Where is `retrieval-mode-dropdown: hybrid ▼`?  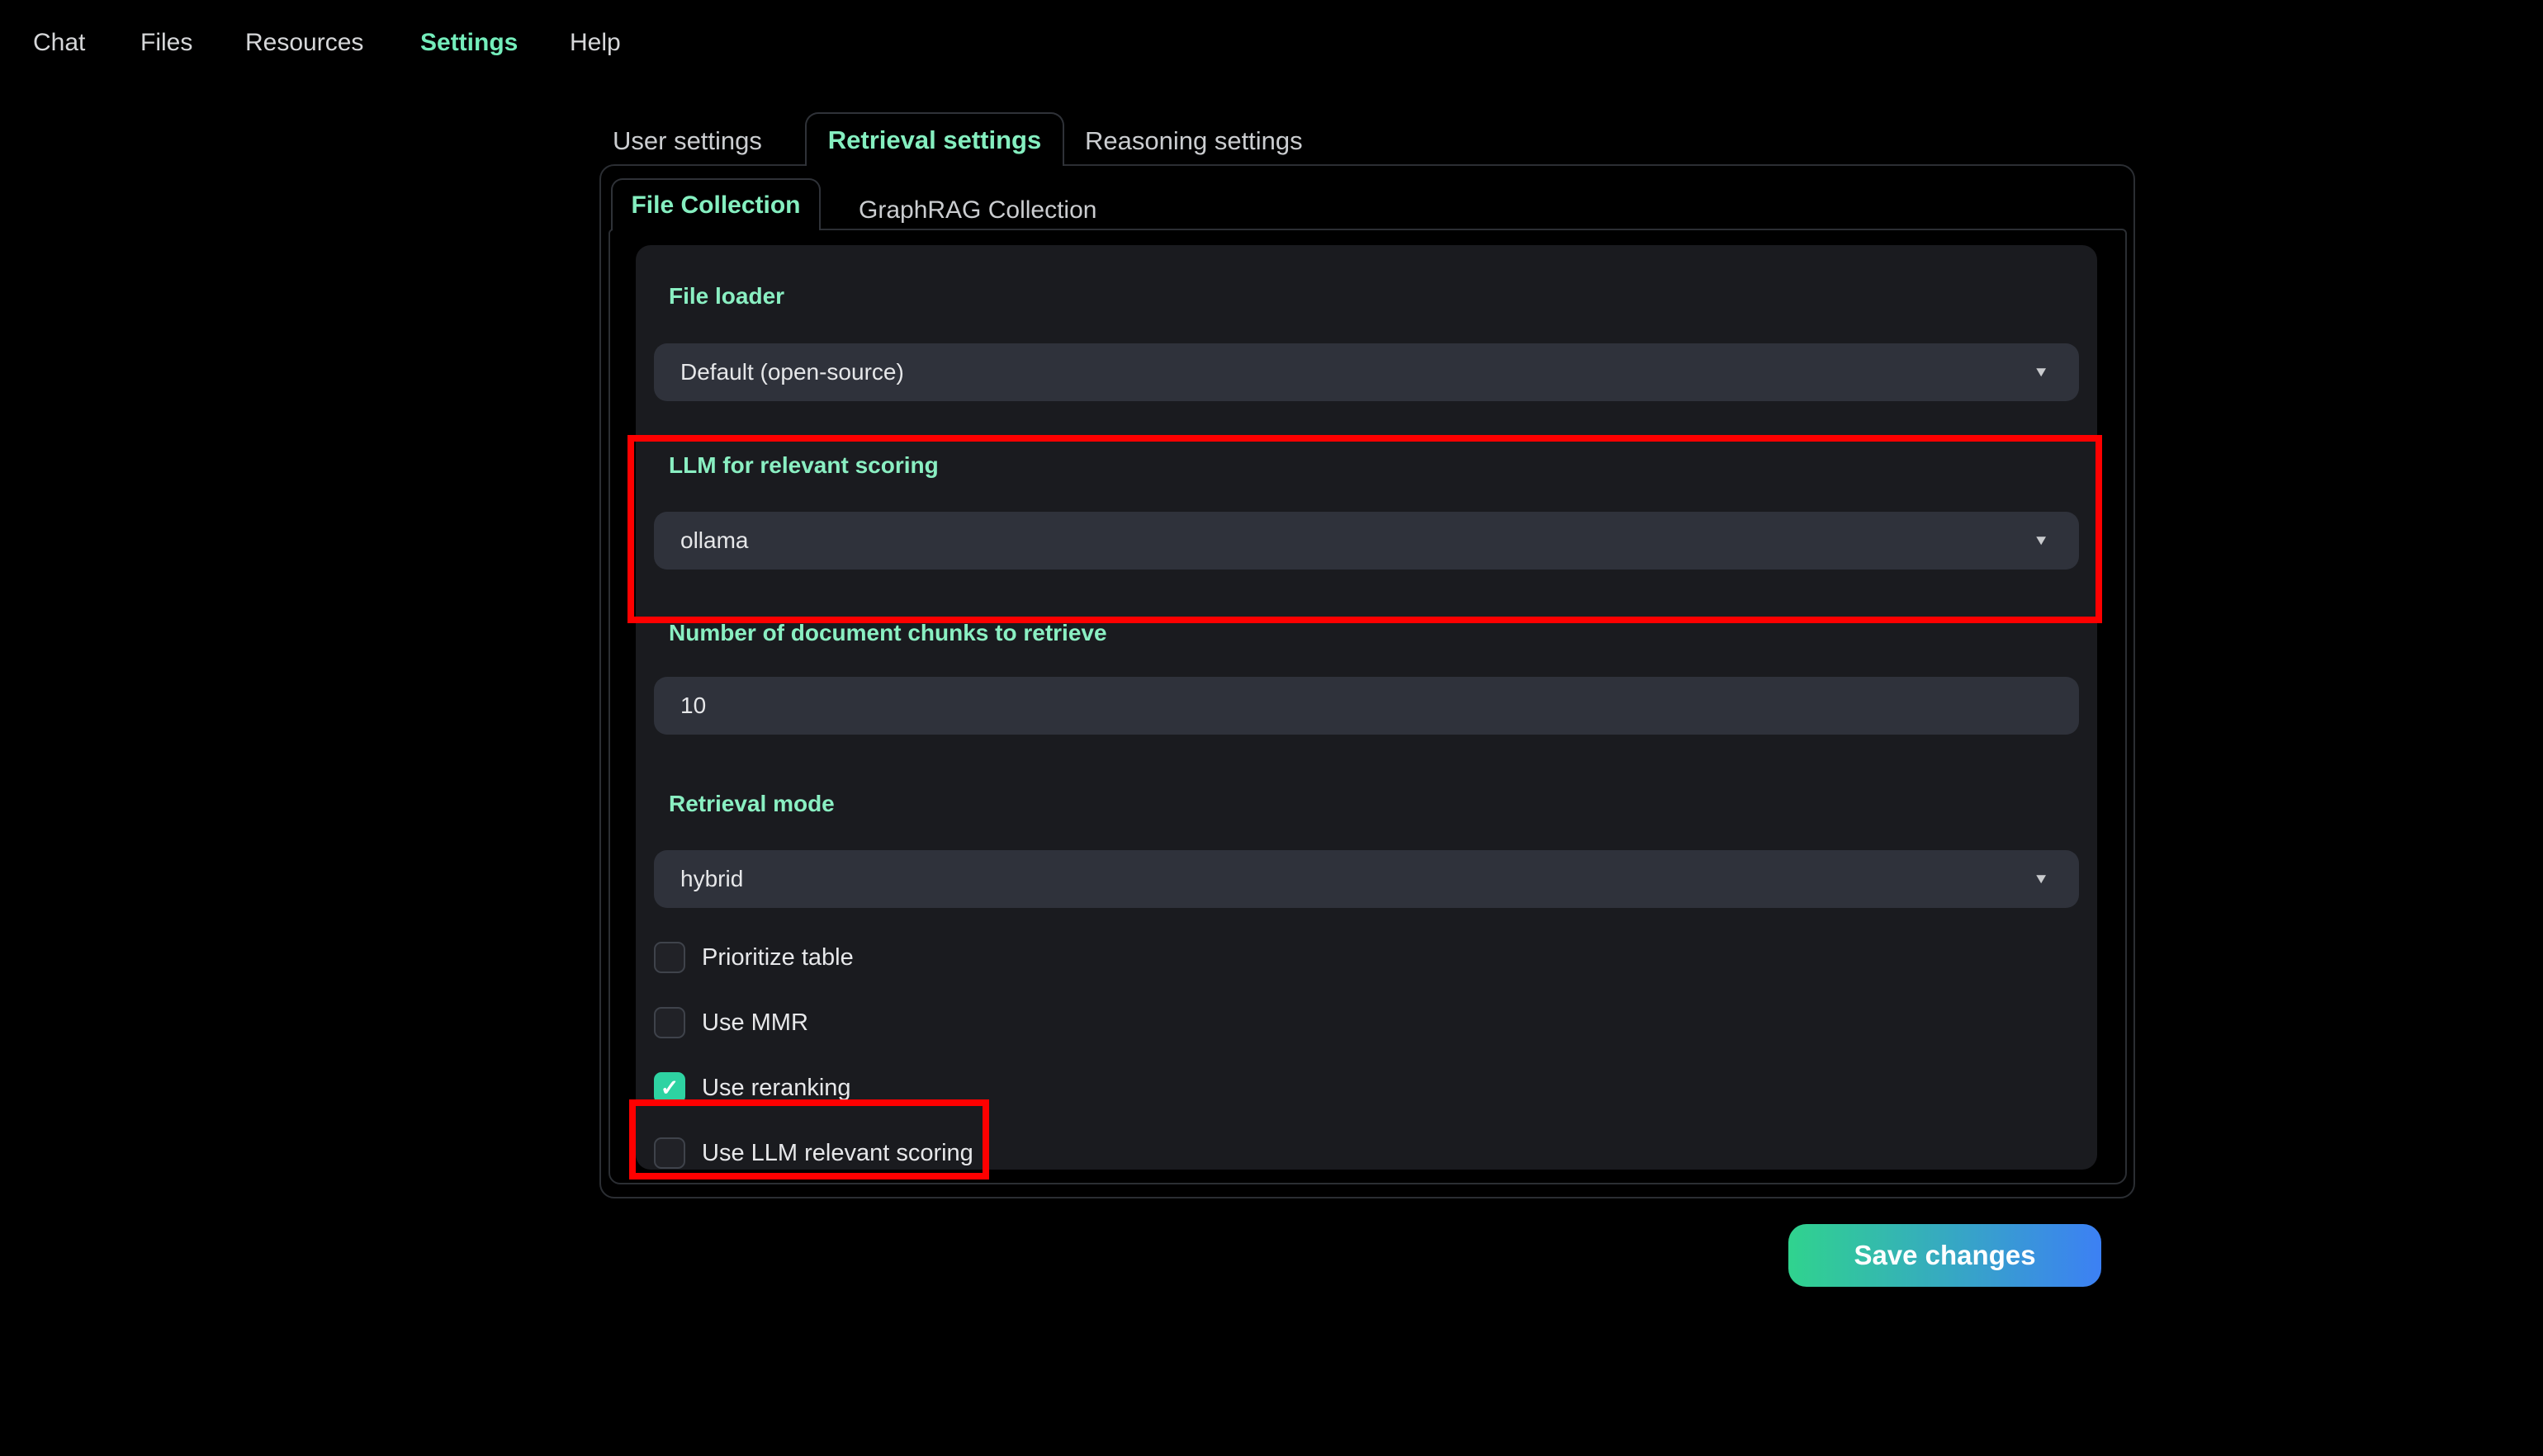
retrieval-mode-dropdown: hybrid ▼ is located at coordinates (1366, 879).